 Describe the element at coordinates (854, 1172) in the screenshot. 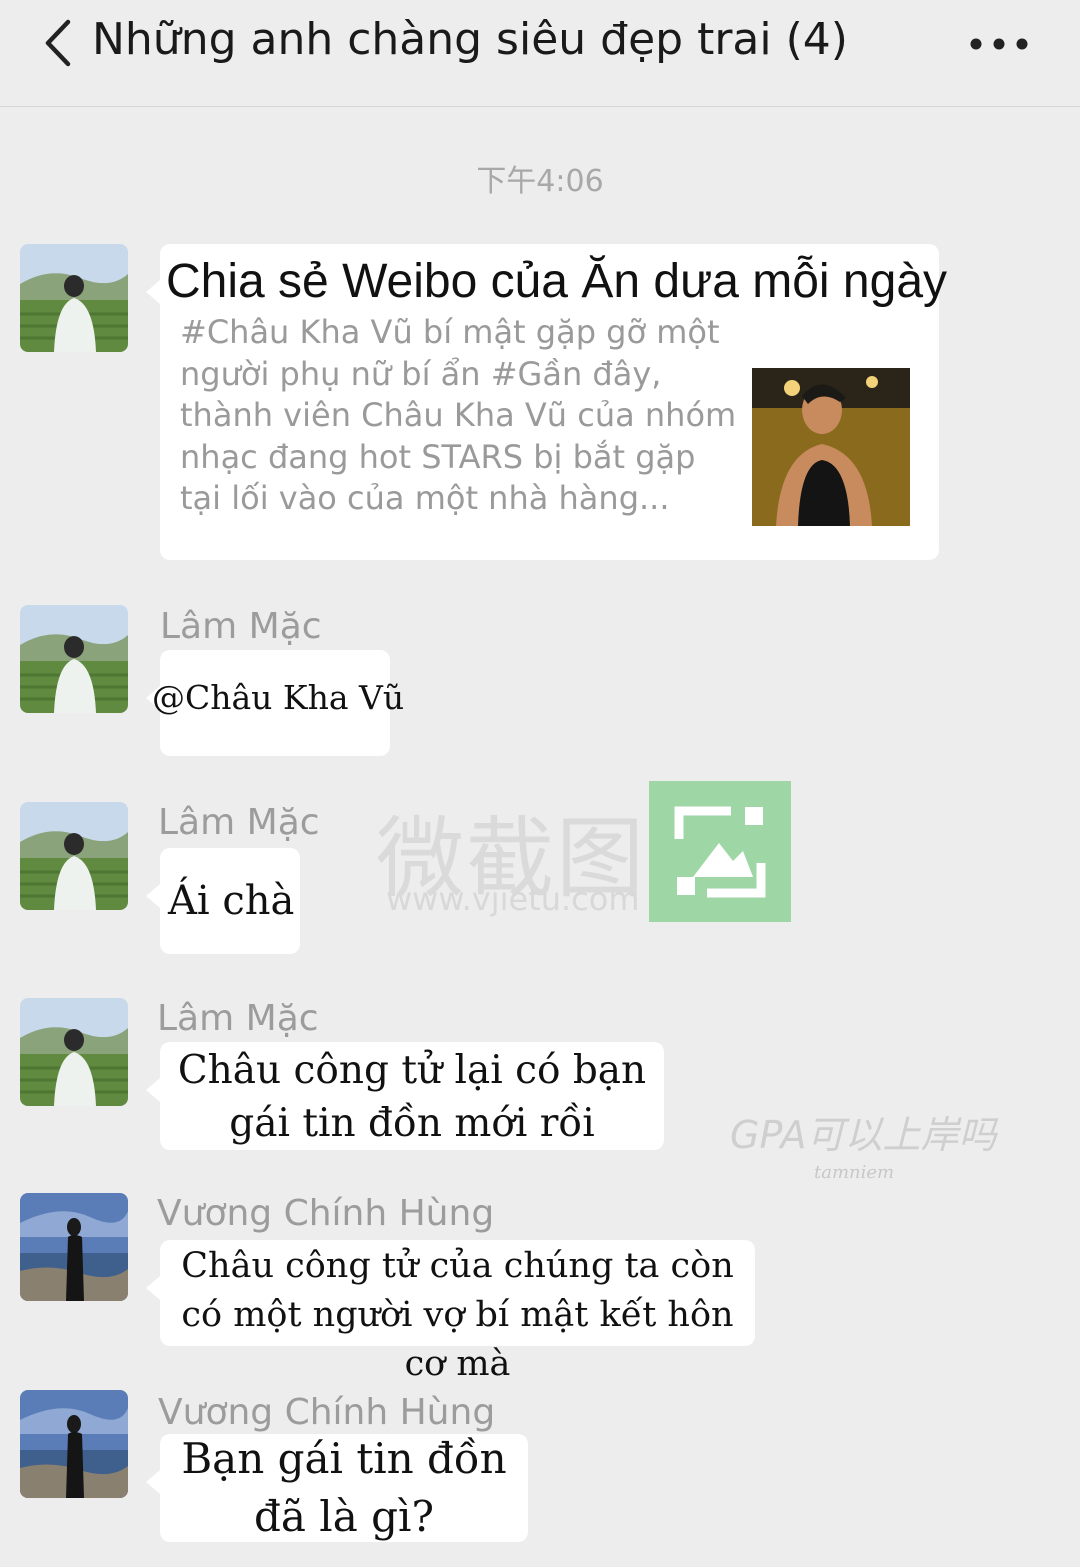

I see `watermark-credit: tamniem` at that location.